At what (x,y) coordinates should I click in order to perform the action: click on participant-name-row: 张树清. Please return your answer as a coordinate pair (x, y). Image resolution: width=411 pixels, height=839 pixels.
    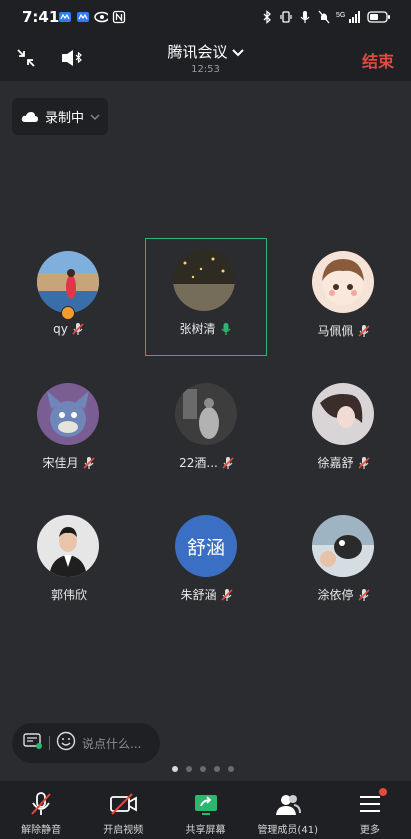
    Looking at the image, I should click on (206, 328).